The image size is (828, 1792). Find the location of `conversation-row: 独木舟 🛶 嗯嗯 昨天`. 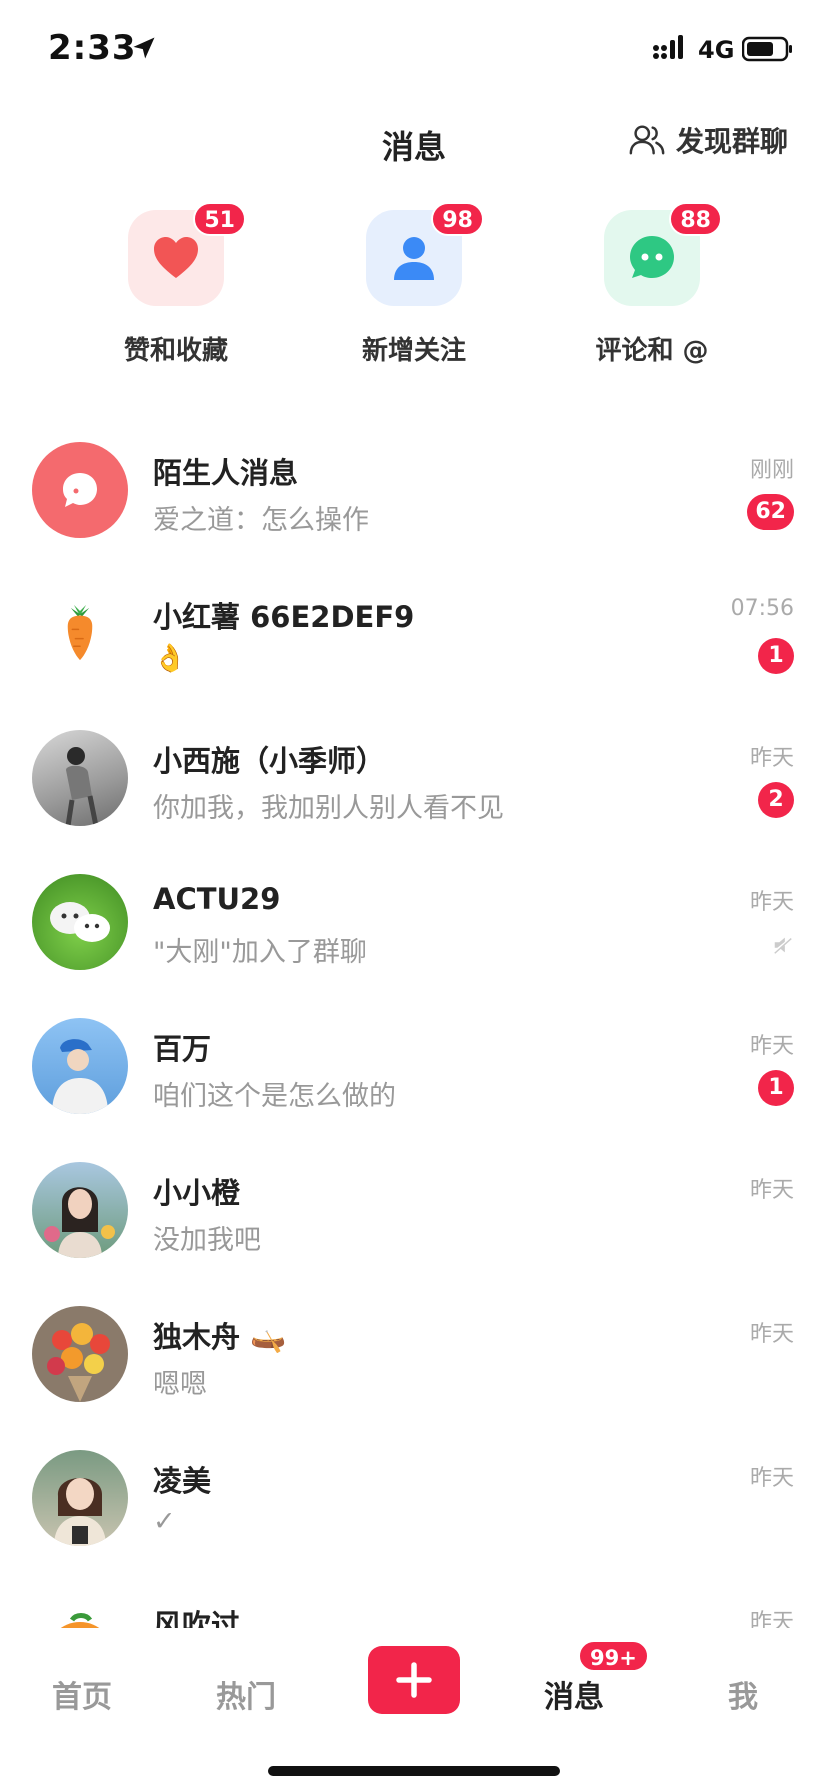

conversation-row: 独木舟 🛶 嗯嗯 昨天 is located at coordinates (414, 1364).